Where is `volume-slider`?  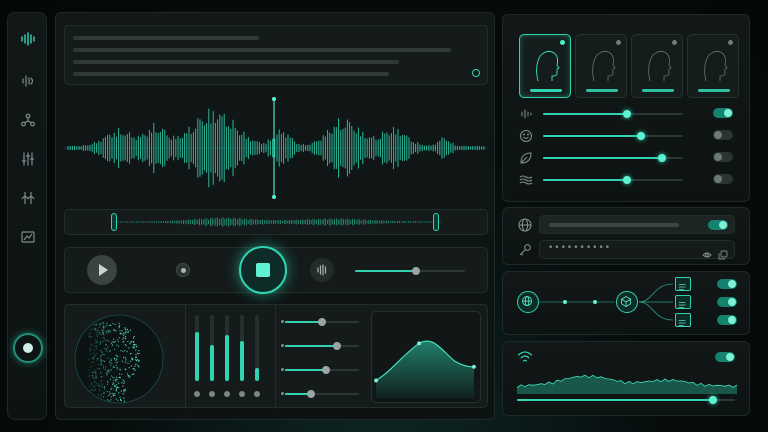 volume-slider is located at coordinates (410, 271).